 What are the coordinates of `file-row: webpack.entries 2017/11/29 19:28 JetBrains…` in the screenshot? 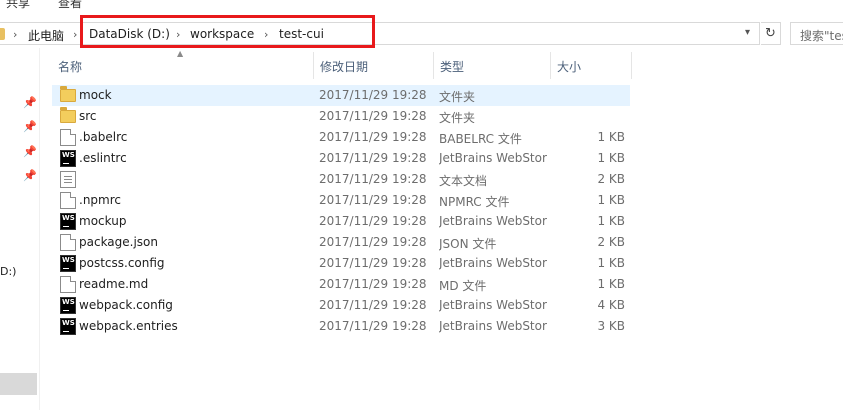 It's located at (341, 326).